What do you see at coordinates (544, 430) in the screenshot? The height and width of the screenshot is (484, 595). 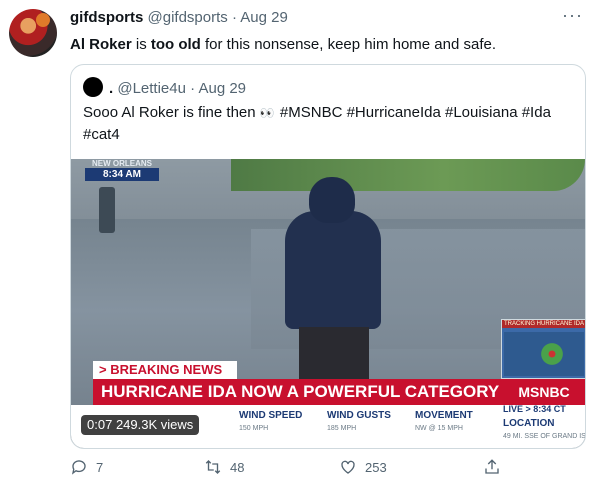 I see `stat-location: LOCATION 49 MI. SSE OF GRAND ISLE` at bounding box center [544, 430].